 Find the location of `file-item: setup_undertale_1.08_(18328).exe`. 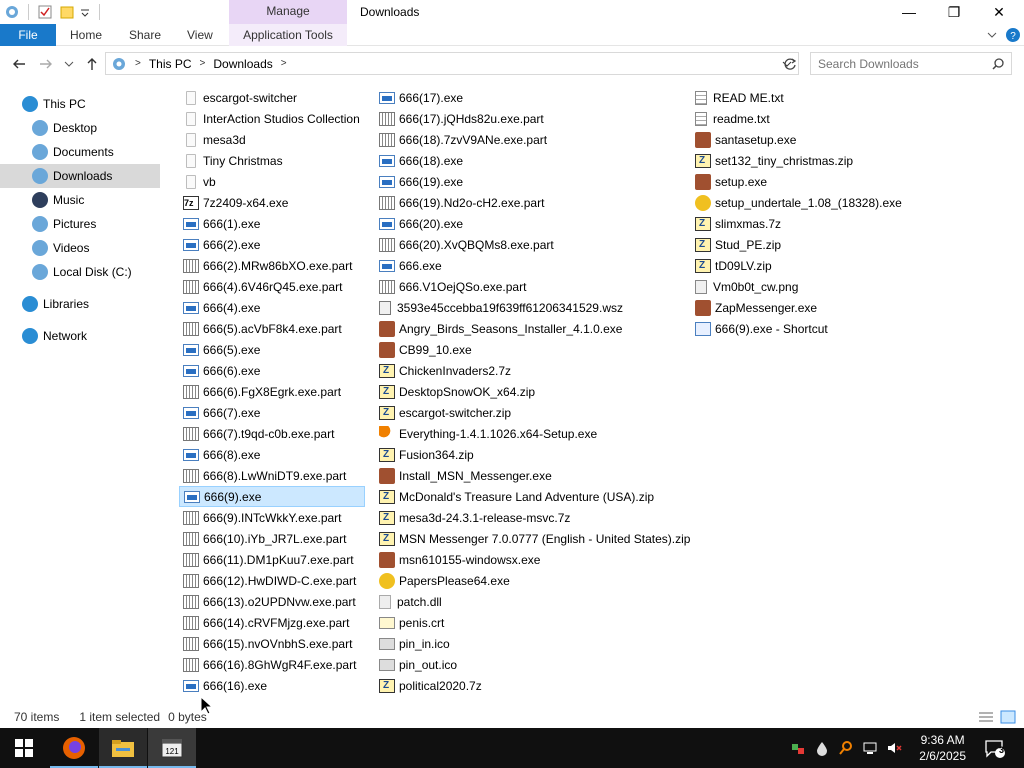

file-item: setup_undertale_1.08_(18328).exe is located at coordinates (841, 202).